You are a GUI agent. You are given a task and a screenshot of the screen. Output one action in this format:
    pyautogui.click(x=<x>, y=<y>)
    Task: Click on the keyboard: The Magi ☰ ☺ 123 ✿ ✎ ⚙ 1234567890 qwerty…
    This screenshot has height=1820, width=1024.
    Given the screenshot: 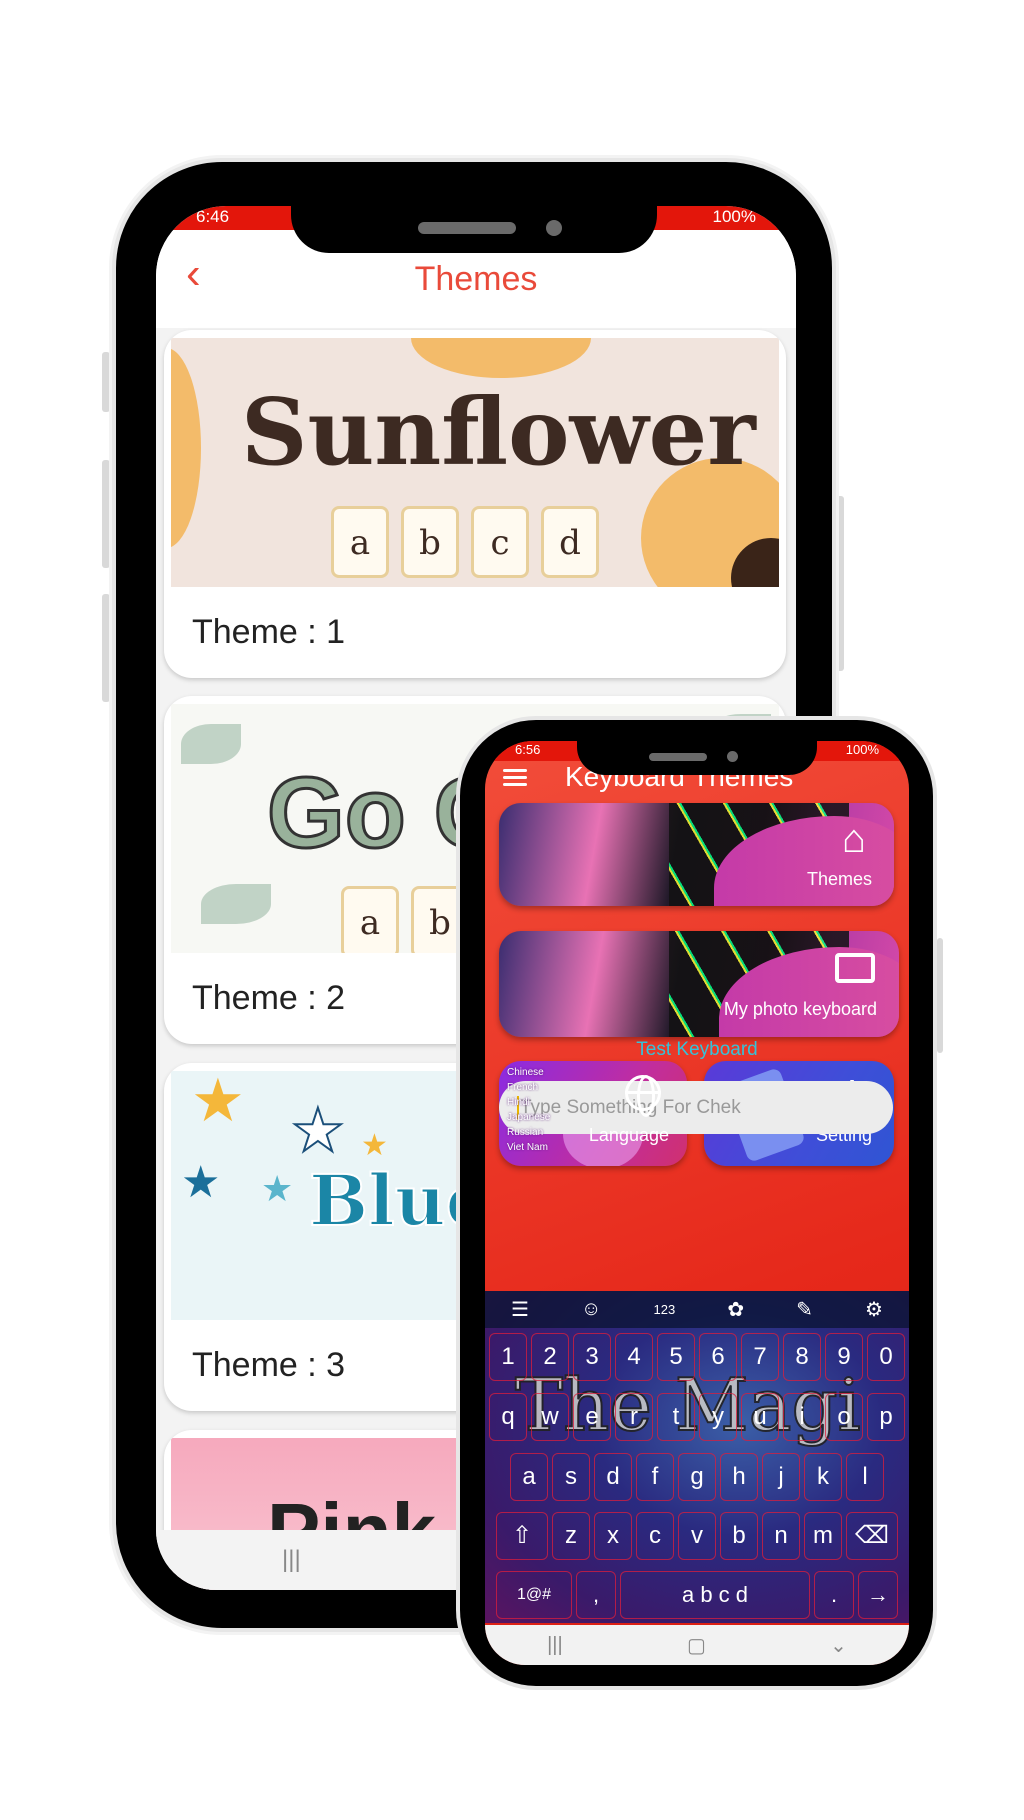 What is the action you would take?
    pyautogui.click(x=697, y=1457)
    